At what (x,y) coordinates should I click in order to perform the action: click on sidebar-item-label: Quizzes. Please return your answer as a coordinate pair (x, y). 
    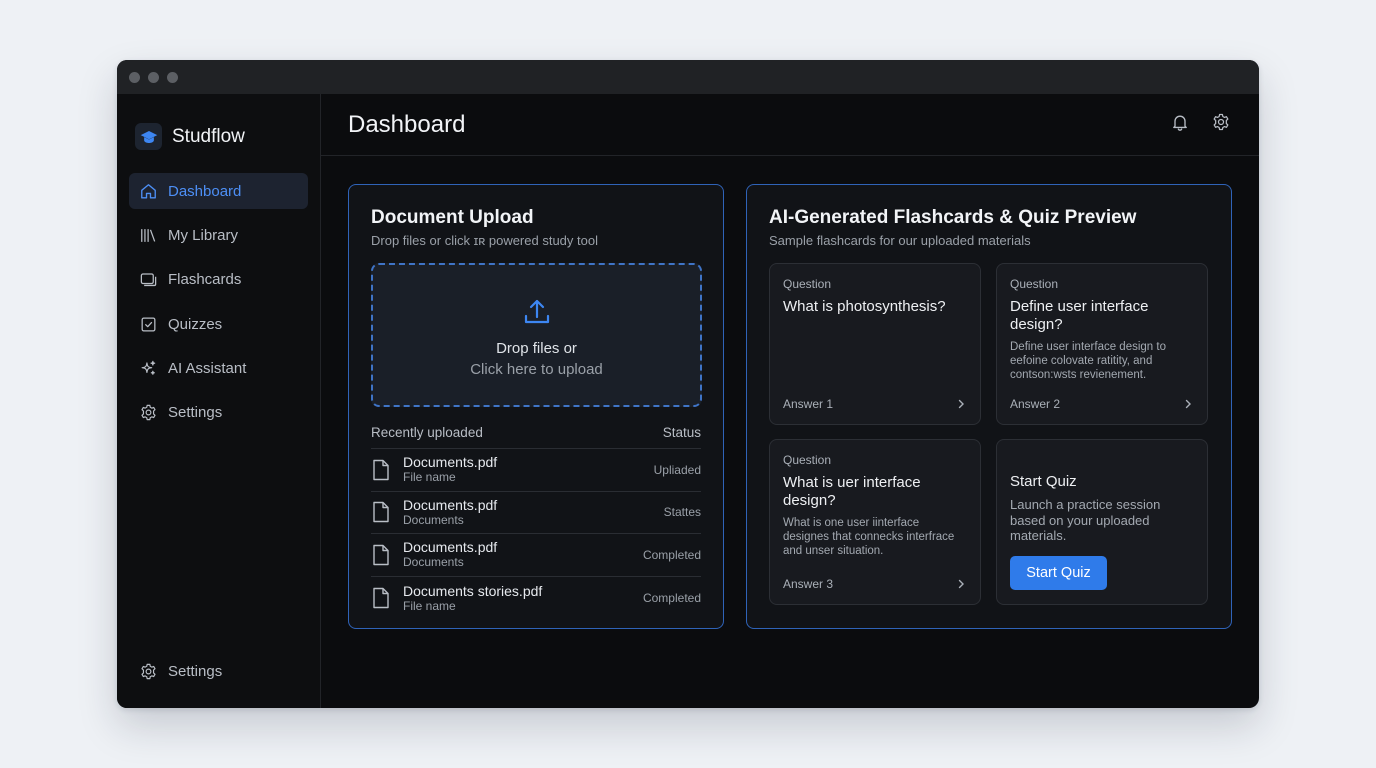
    Looking at the image, I should click on (195, 324).